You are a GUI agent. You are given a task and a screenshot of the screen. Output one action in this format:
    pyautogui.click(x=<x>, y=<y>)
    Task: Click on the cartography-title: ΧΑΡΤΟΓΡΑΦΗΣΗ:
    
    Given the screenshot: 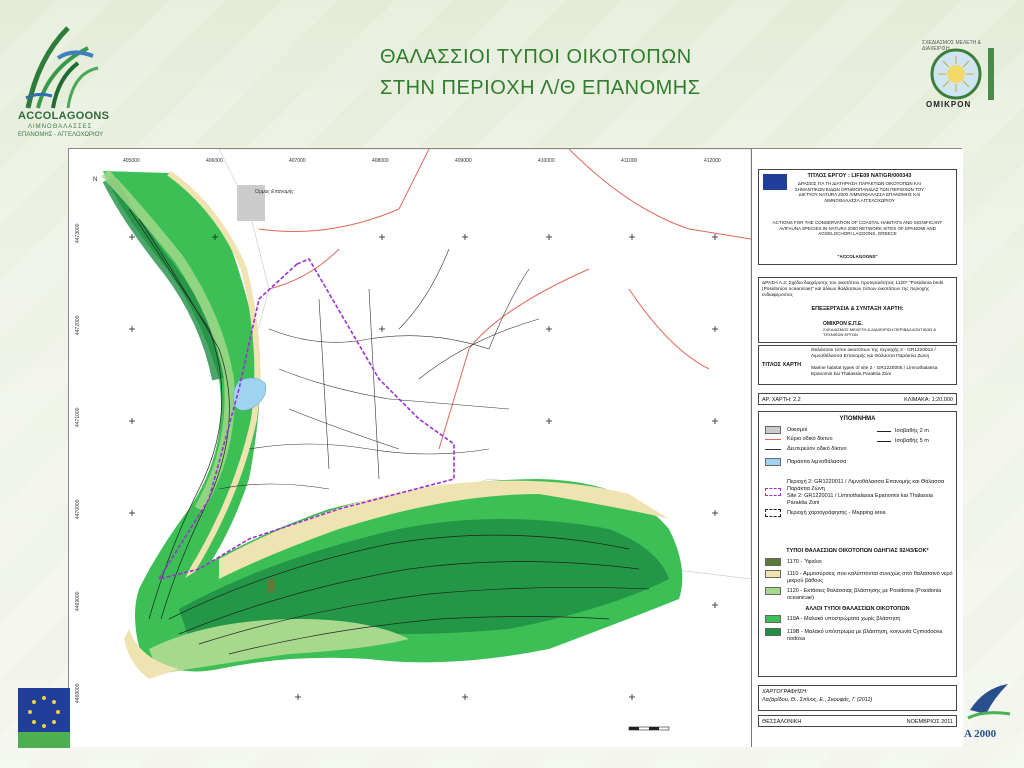 What is the action you would take?
    pyautogui.click(x=785, y=692)
    